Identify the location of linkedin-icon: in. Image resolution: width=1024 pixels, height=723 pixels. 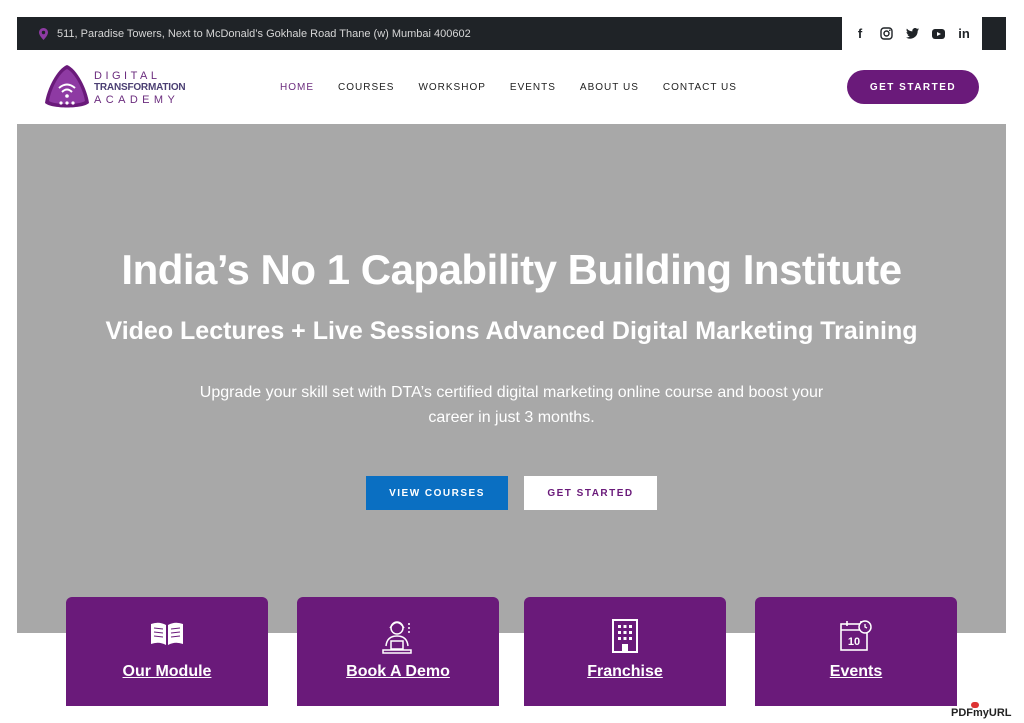
(964, 34).